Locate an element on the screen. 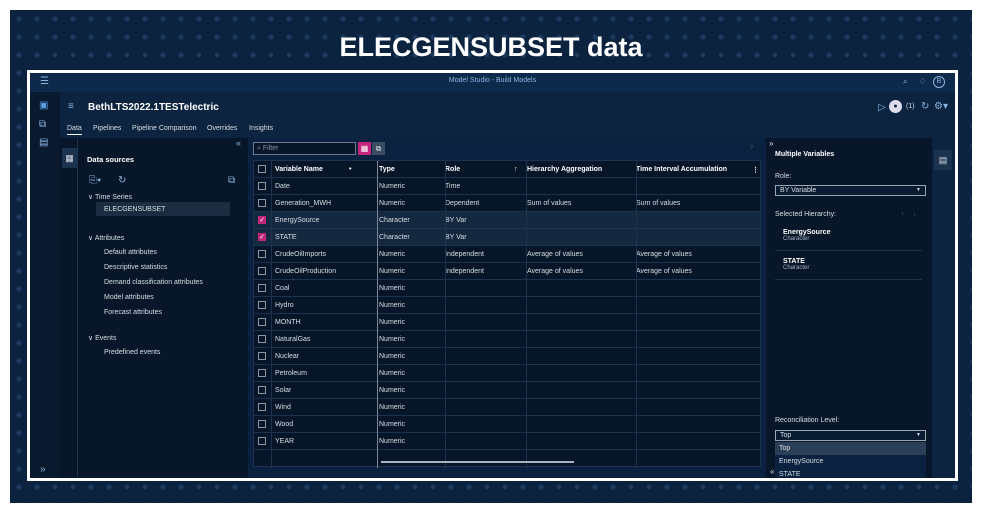  list-icon: ≡ is located at coordinates (71, 106).